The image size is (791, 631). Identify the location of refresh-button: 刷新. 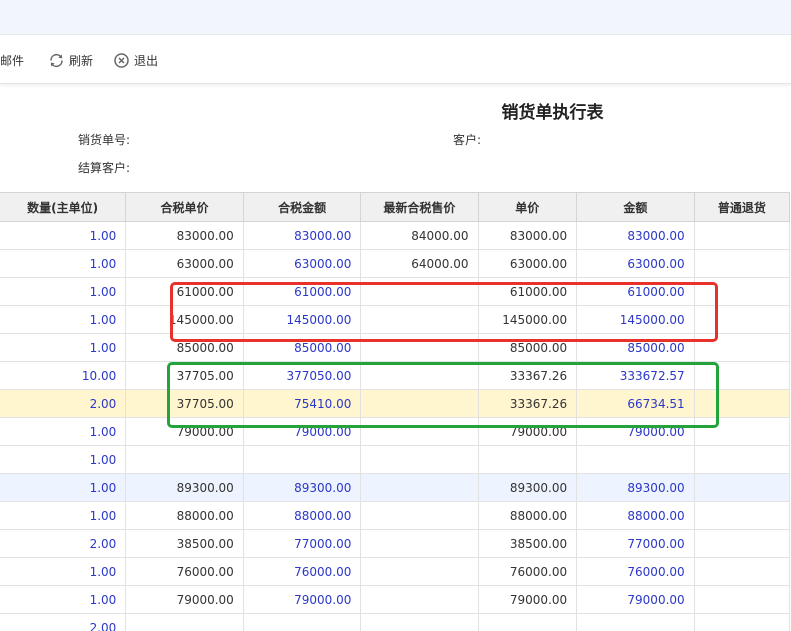
(70, 60).